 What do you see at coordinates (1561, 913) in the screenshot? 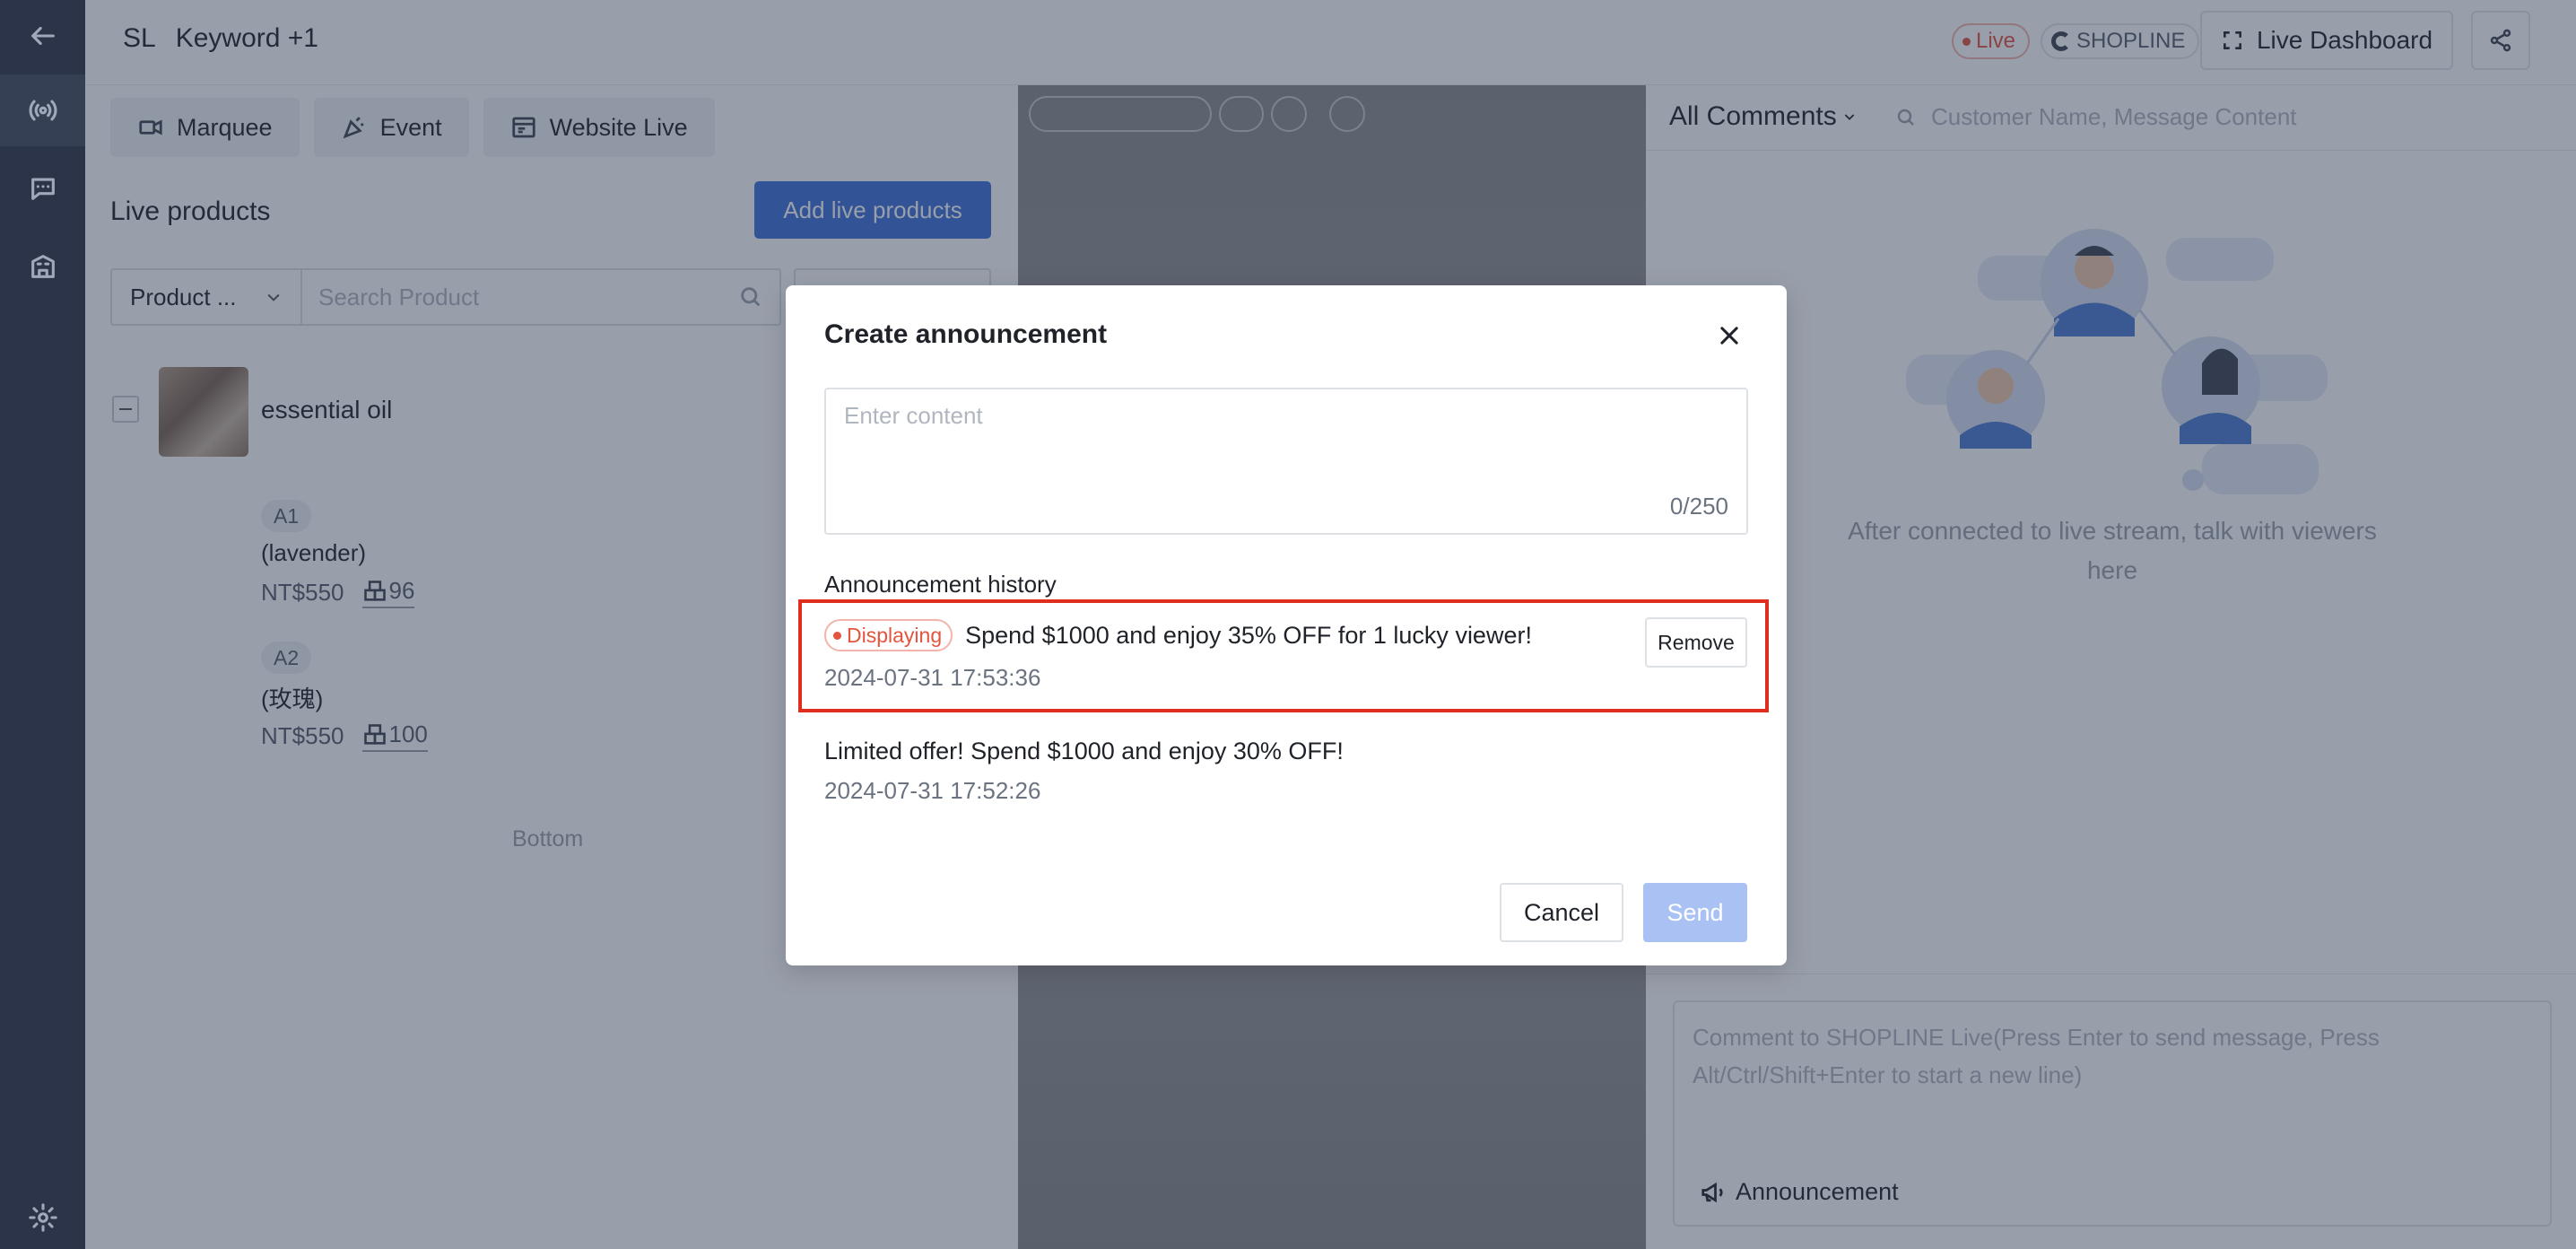
I see `cancel-button: Cancel` at bounding box center [1561, 913].